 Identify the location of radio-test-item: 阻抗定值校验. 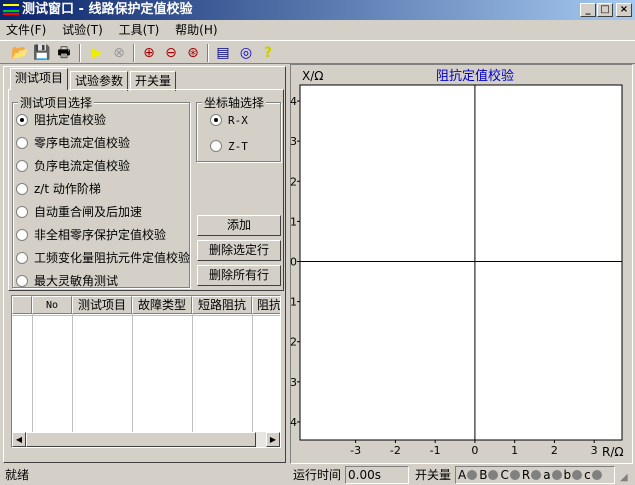
(61, 120).